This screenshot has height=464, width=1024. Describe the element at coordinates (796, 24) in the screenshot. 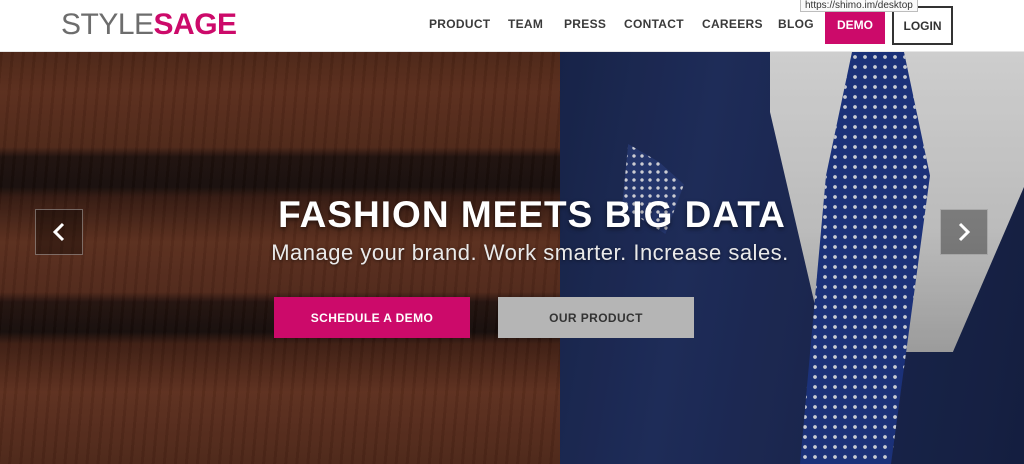

I see `nav-blog: BLOG` at that location.